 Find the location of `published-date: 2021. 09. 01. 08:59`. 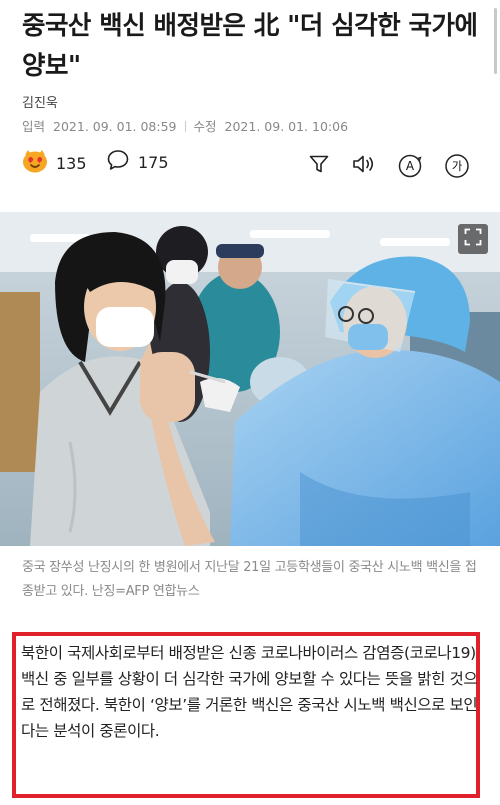

published-date: 2021. 09. 01. 08:59 is located at coordinates (115, 126).